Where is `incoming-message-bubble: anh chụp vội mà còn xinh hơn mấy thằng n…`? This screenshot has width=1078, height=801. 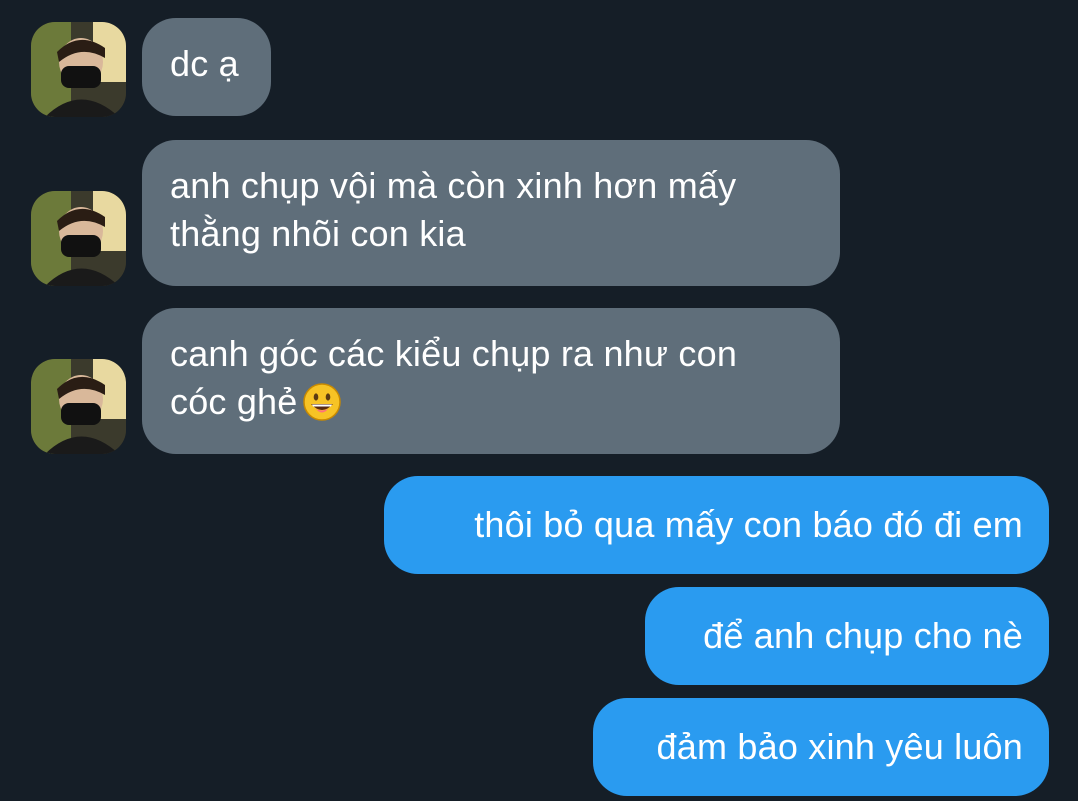 incoming-message-bubble: anh chụp vội mà còn xinh hơn mấy thằng n… is located at coordinates (491, 213).